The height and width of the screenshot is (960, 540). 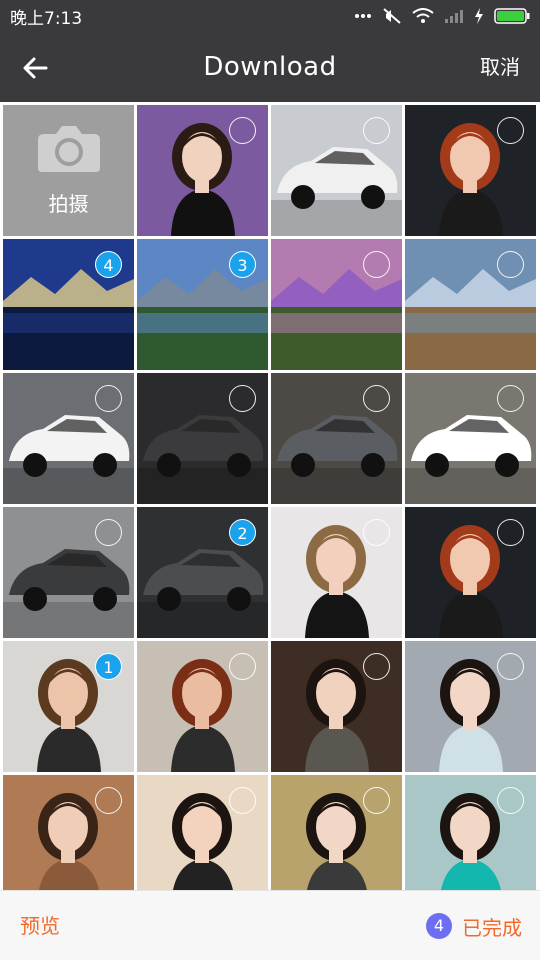 I want to click on status-time: 晚上7:13, so click(x=46, y=18).